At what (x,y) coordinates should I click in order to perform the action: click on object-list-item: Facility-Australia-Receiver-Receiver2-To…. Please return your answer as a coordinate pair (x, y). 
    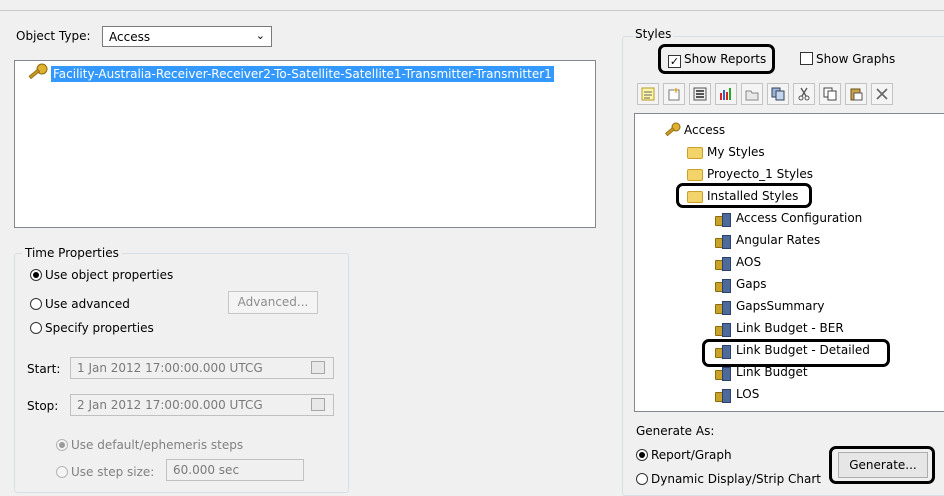
    Looking at the image, I should click on (302, 74).